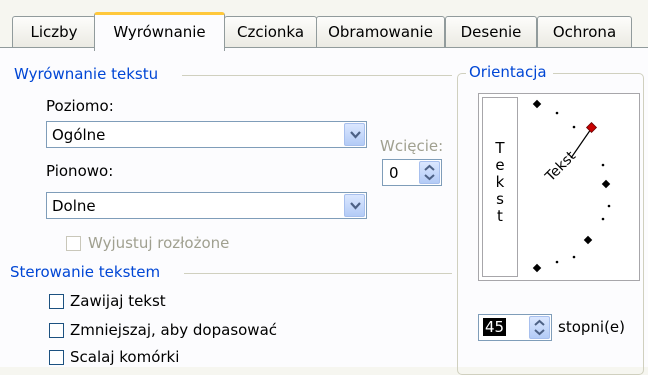 The width and height of the screenshot is (648, 375). I want to click on vertical-text-toggle: Tekst, so click(500, 187).